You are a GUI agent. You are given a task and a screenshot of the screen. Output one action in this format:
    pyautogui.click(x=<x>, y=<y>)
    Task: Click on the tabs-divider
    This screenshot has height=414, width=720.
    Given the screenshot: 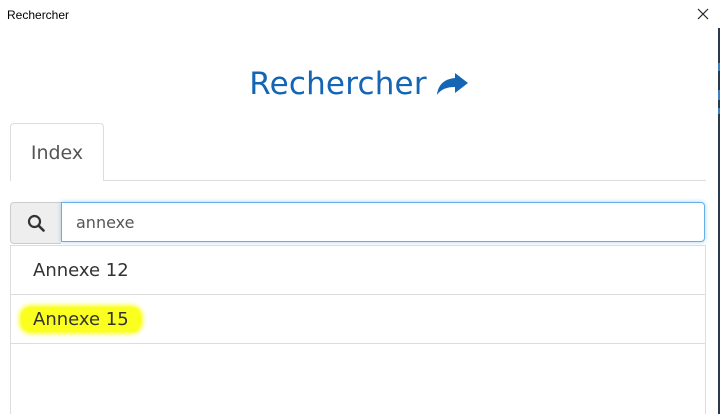 What is the action you would take?
    pyautogui.click(x=405, y=180)
    